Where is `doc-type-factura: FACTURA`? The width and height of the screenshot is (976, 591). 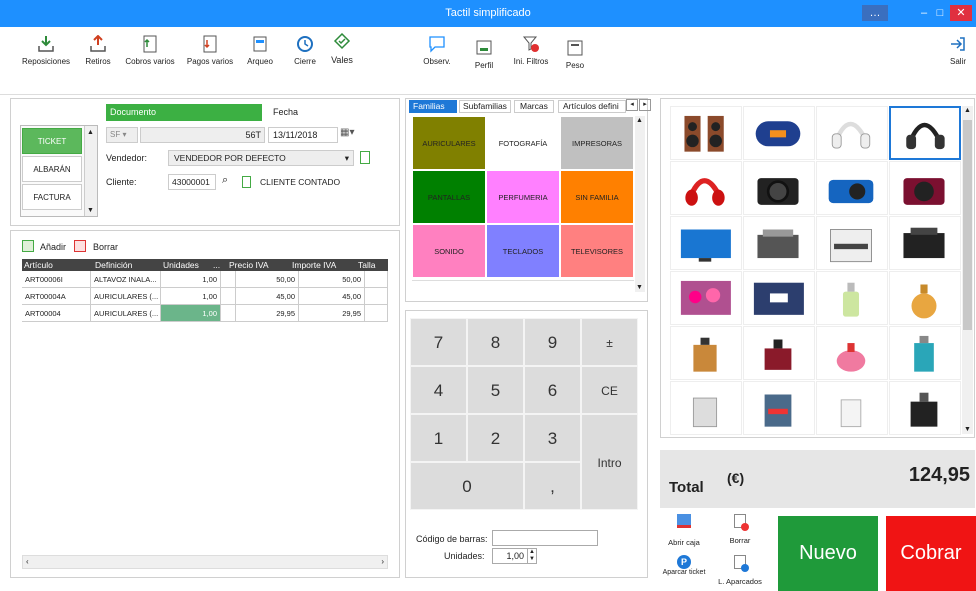
doc-type-factura: FACTURA is located at coordinates (52, 197).